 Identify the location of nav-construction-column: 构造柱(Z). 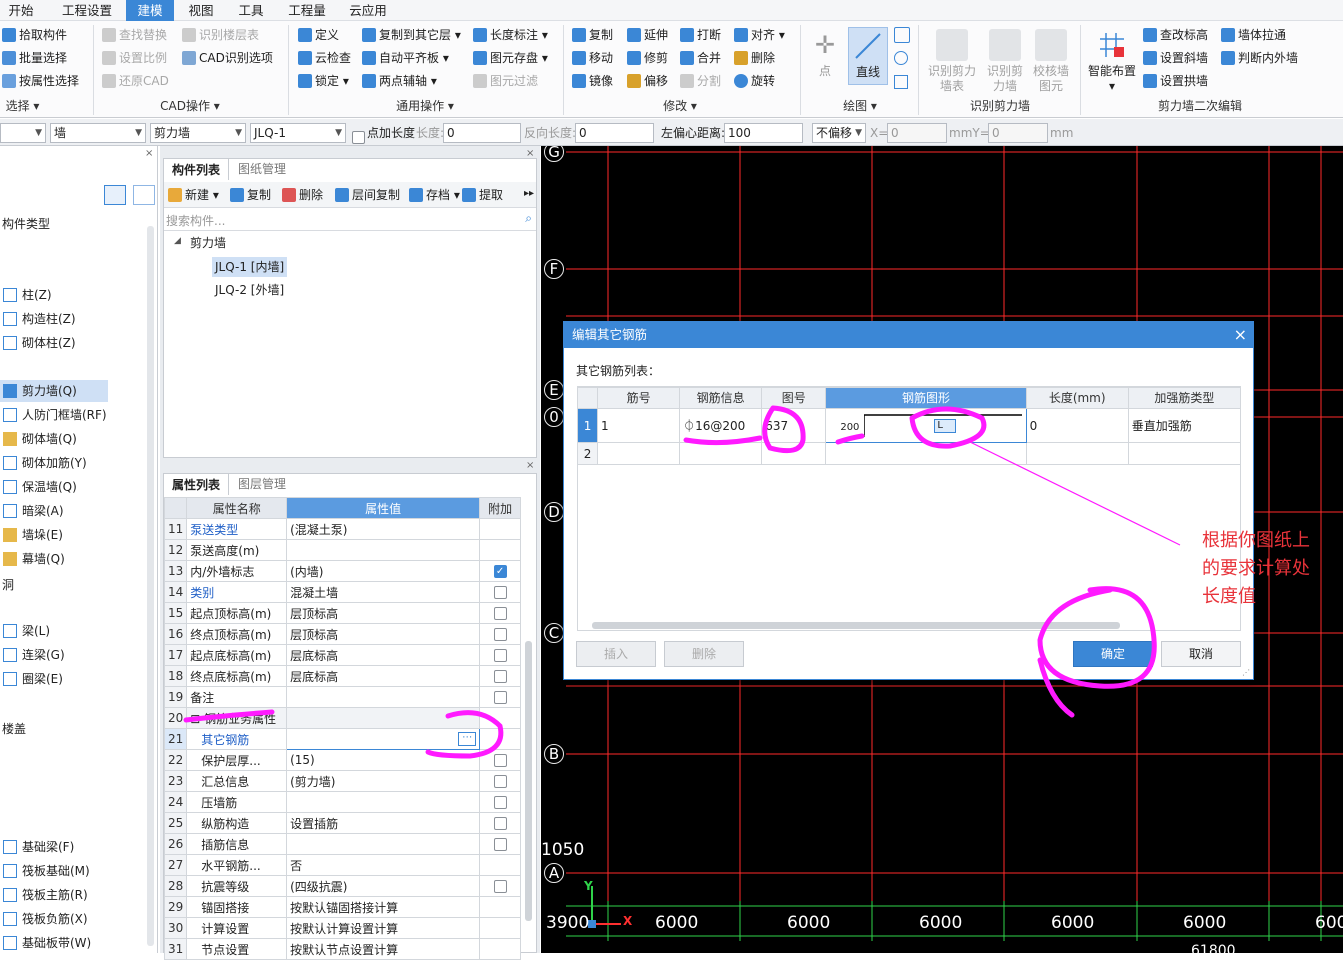
(38, 319).